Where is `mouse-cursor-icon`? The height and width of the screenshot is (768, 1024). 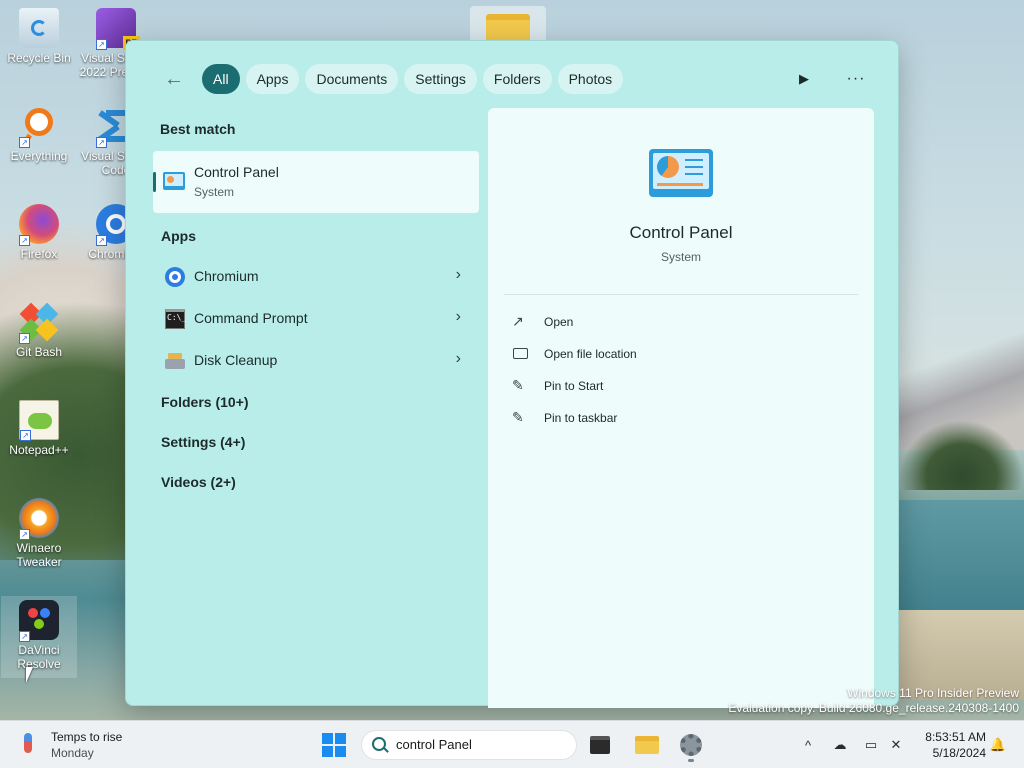
mouse-cursor-icon is located at coordinates (29, 675).